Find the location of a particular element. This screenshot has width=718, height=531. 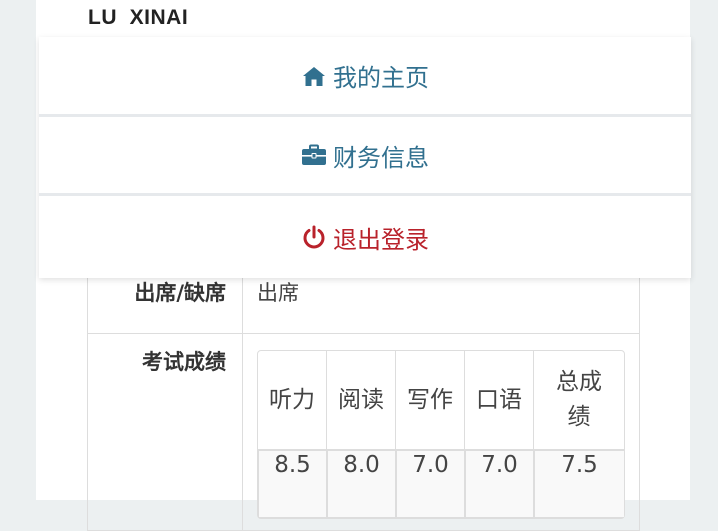

score-header: 口语 is located at coordinates (499, 400).